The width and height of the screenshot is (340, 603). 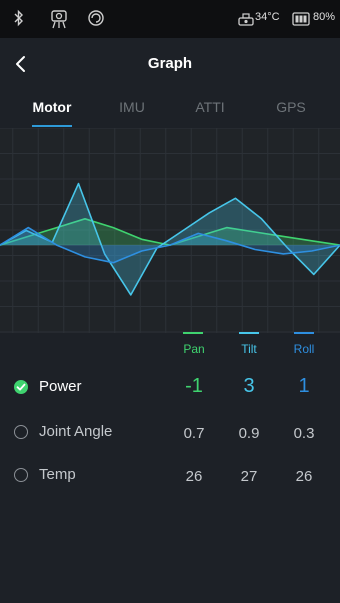 I want to click on header: Graph, so click(x=170, y=64).